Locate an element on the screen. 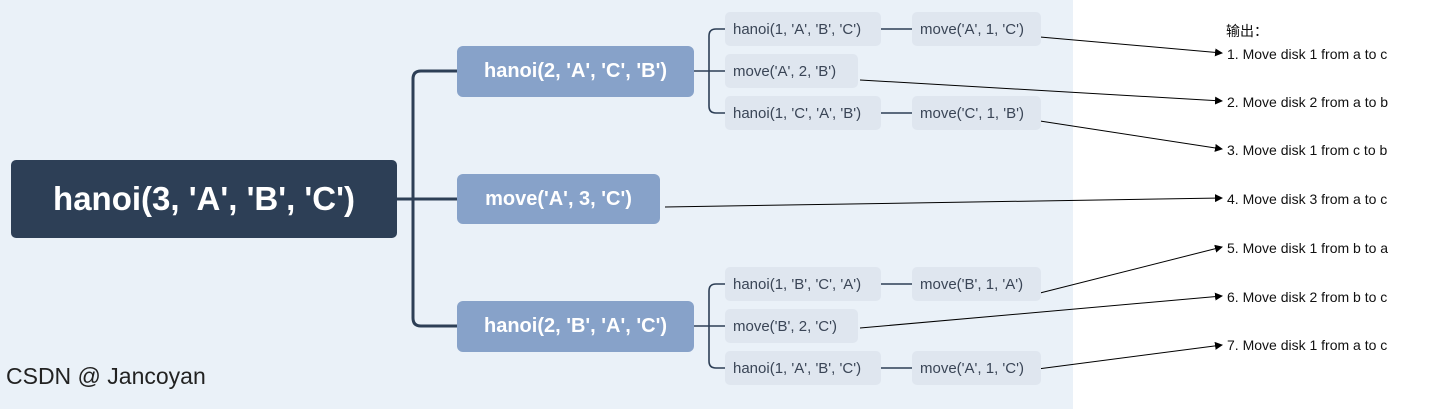  mid-label: hanoi(2, 'A', 'C', 'B') is located at coordinates (575, 71).